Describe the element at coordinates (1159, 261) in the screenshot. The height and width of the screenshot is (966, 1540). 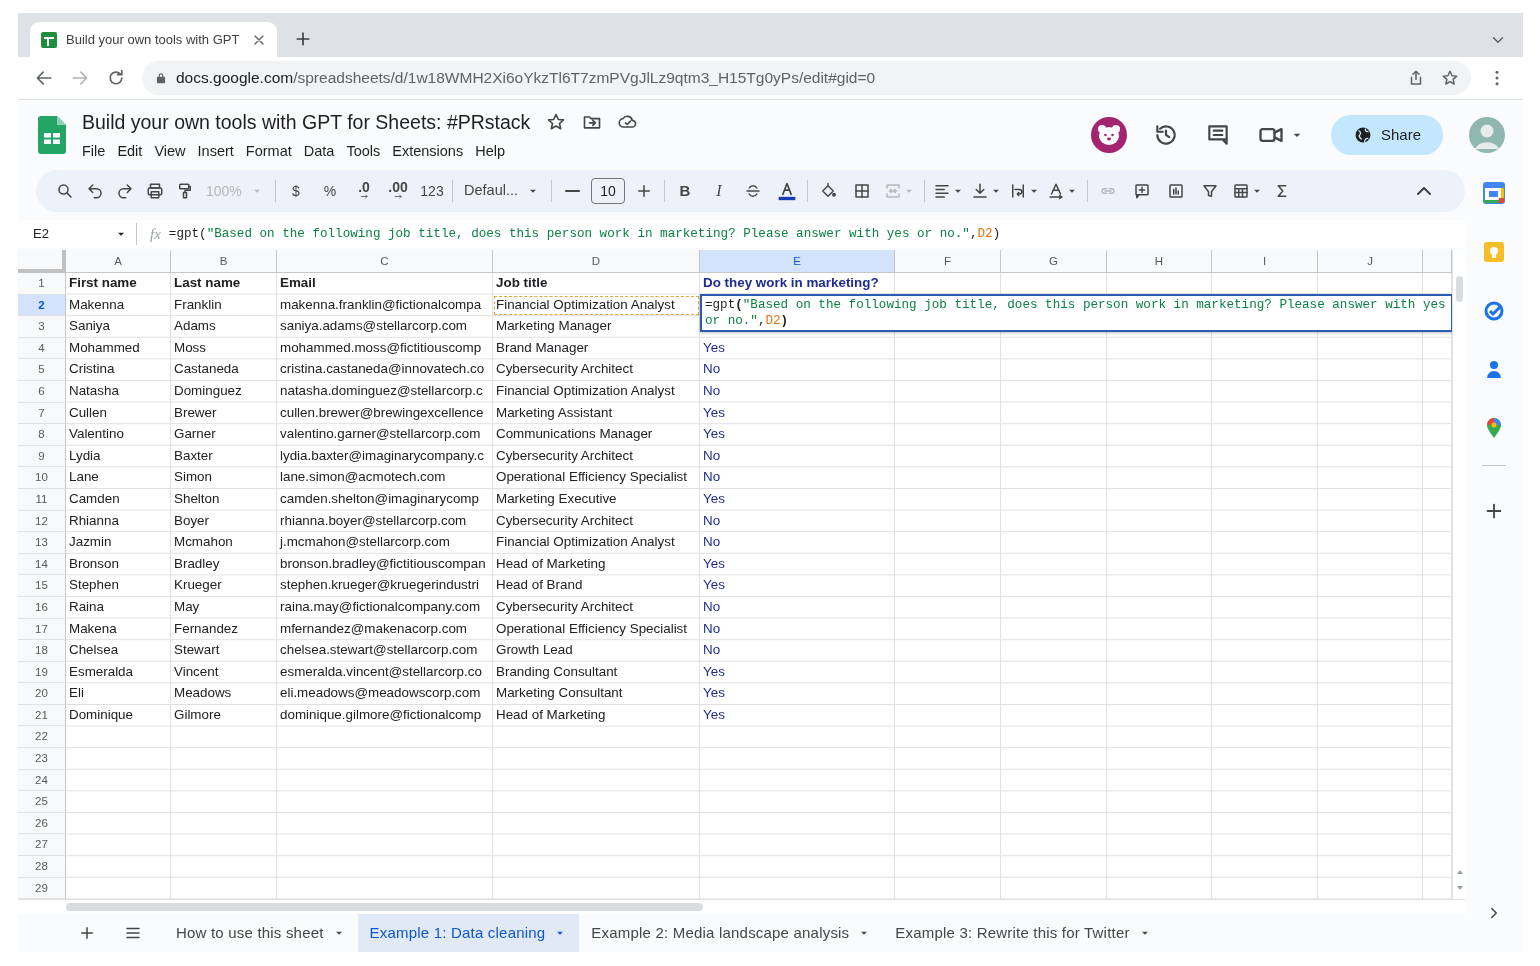
I see `column-header: H` at that location.